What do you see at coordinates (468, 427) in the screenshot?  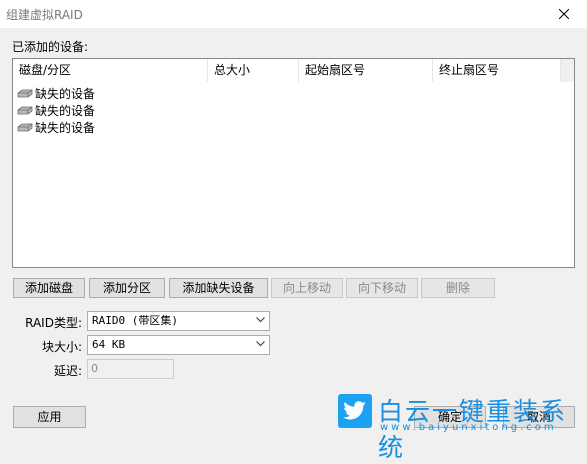 I see `watermark-url: www.baiyunxitong.com` at bounding box center [468, 427].